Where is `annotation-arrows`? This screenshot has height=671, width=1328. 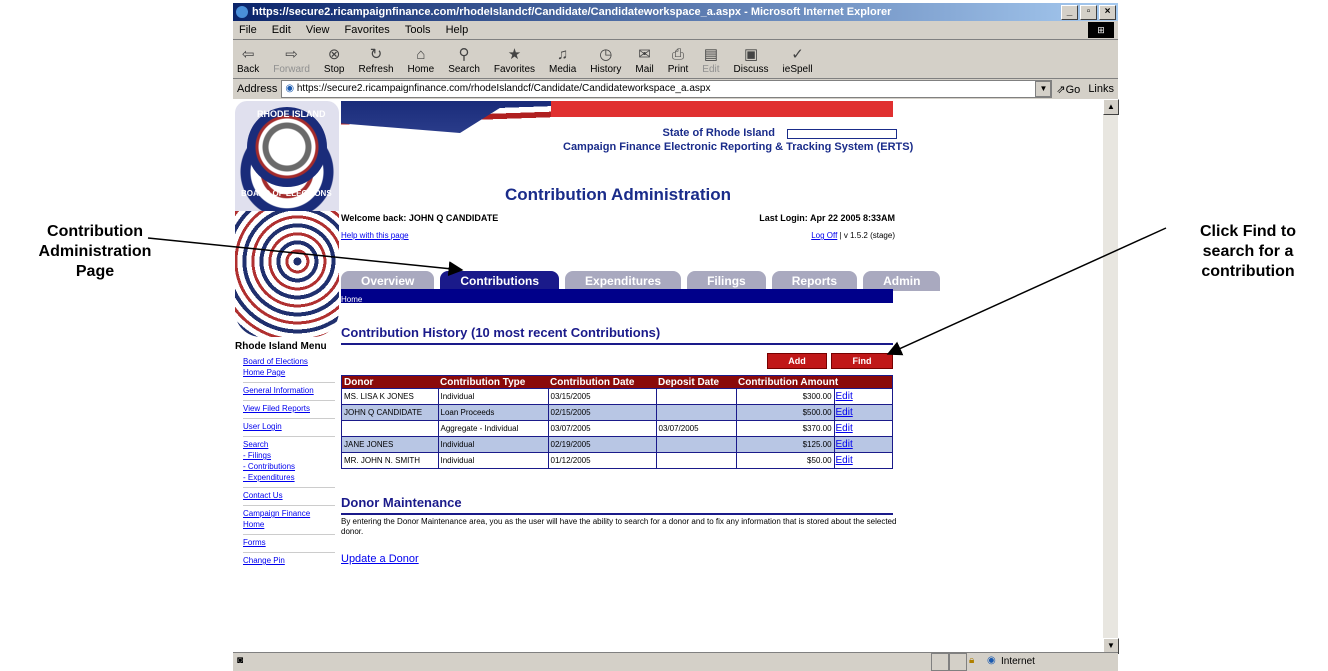 annotation-arrows is located at coordinates (657, 291).